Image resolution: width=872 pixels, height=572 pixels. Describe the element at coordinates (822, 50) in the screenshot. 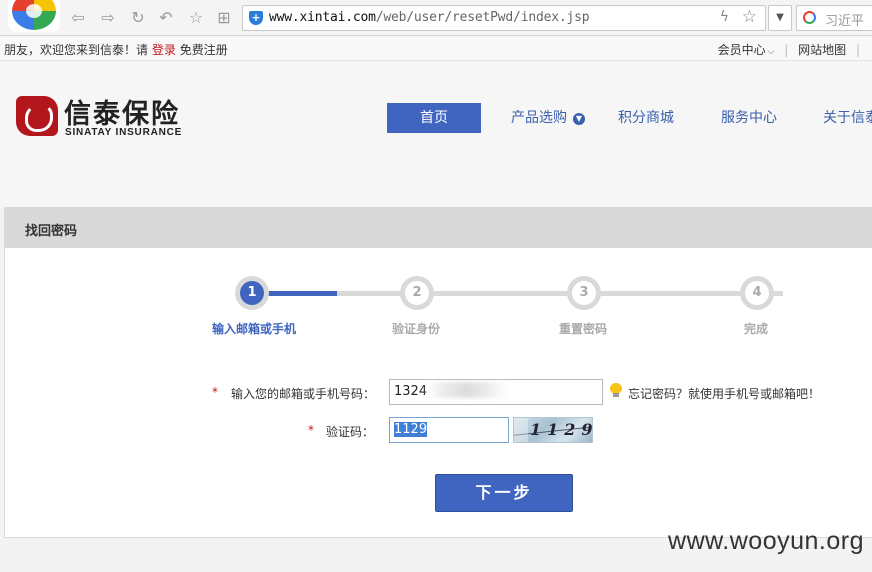

I see `sitemap-link: 网站地图` at that location.